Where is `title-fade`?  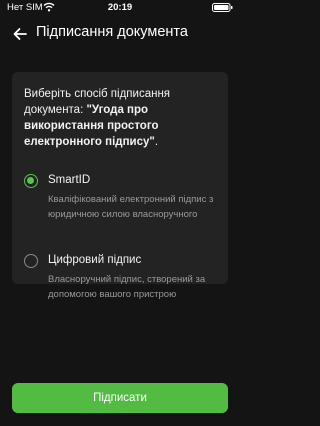
title-fade is located at coordinates (227, 34).